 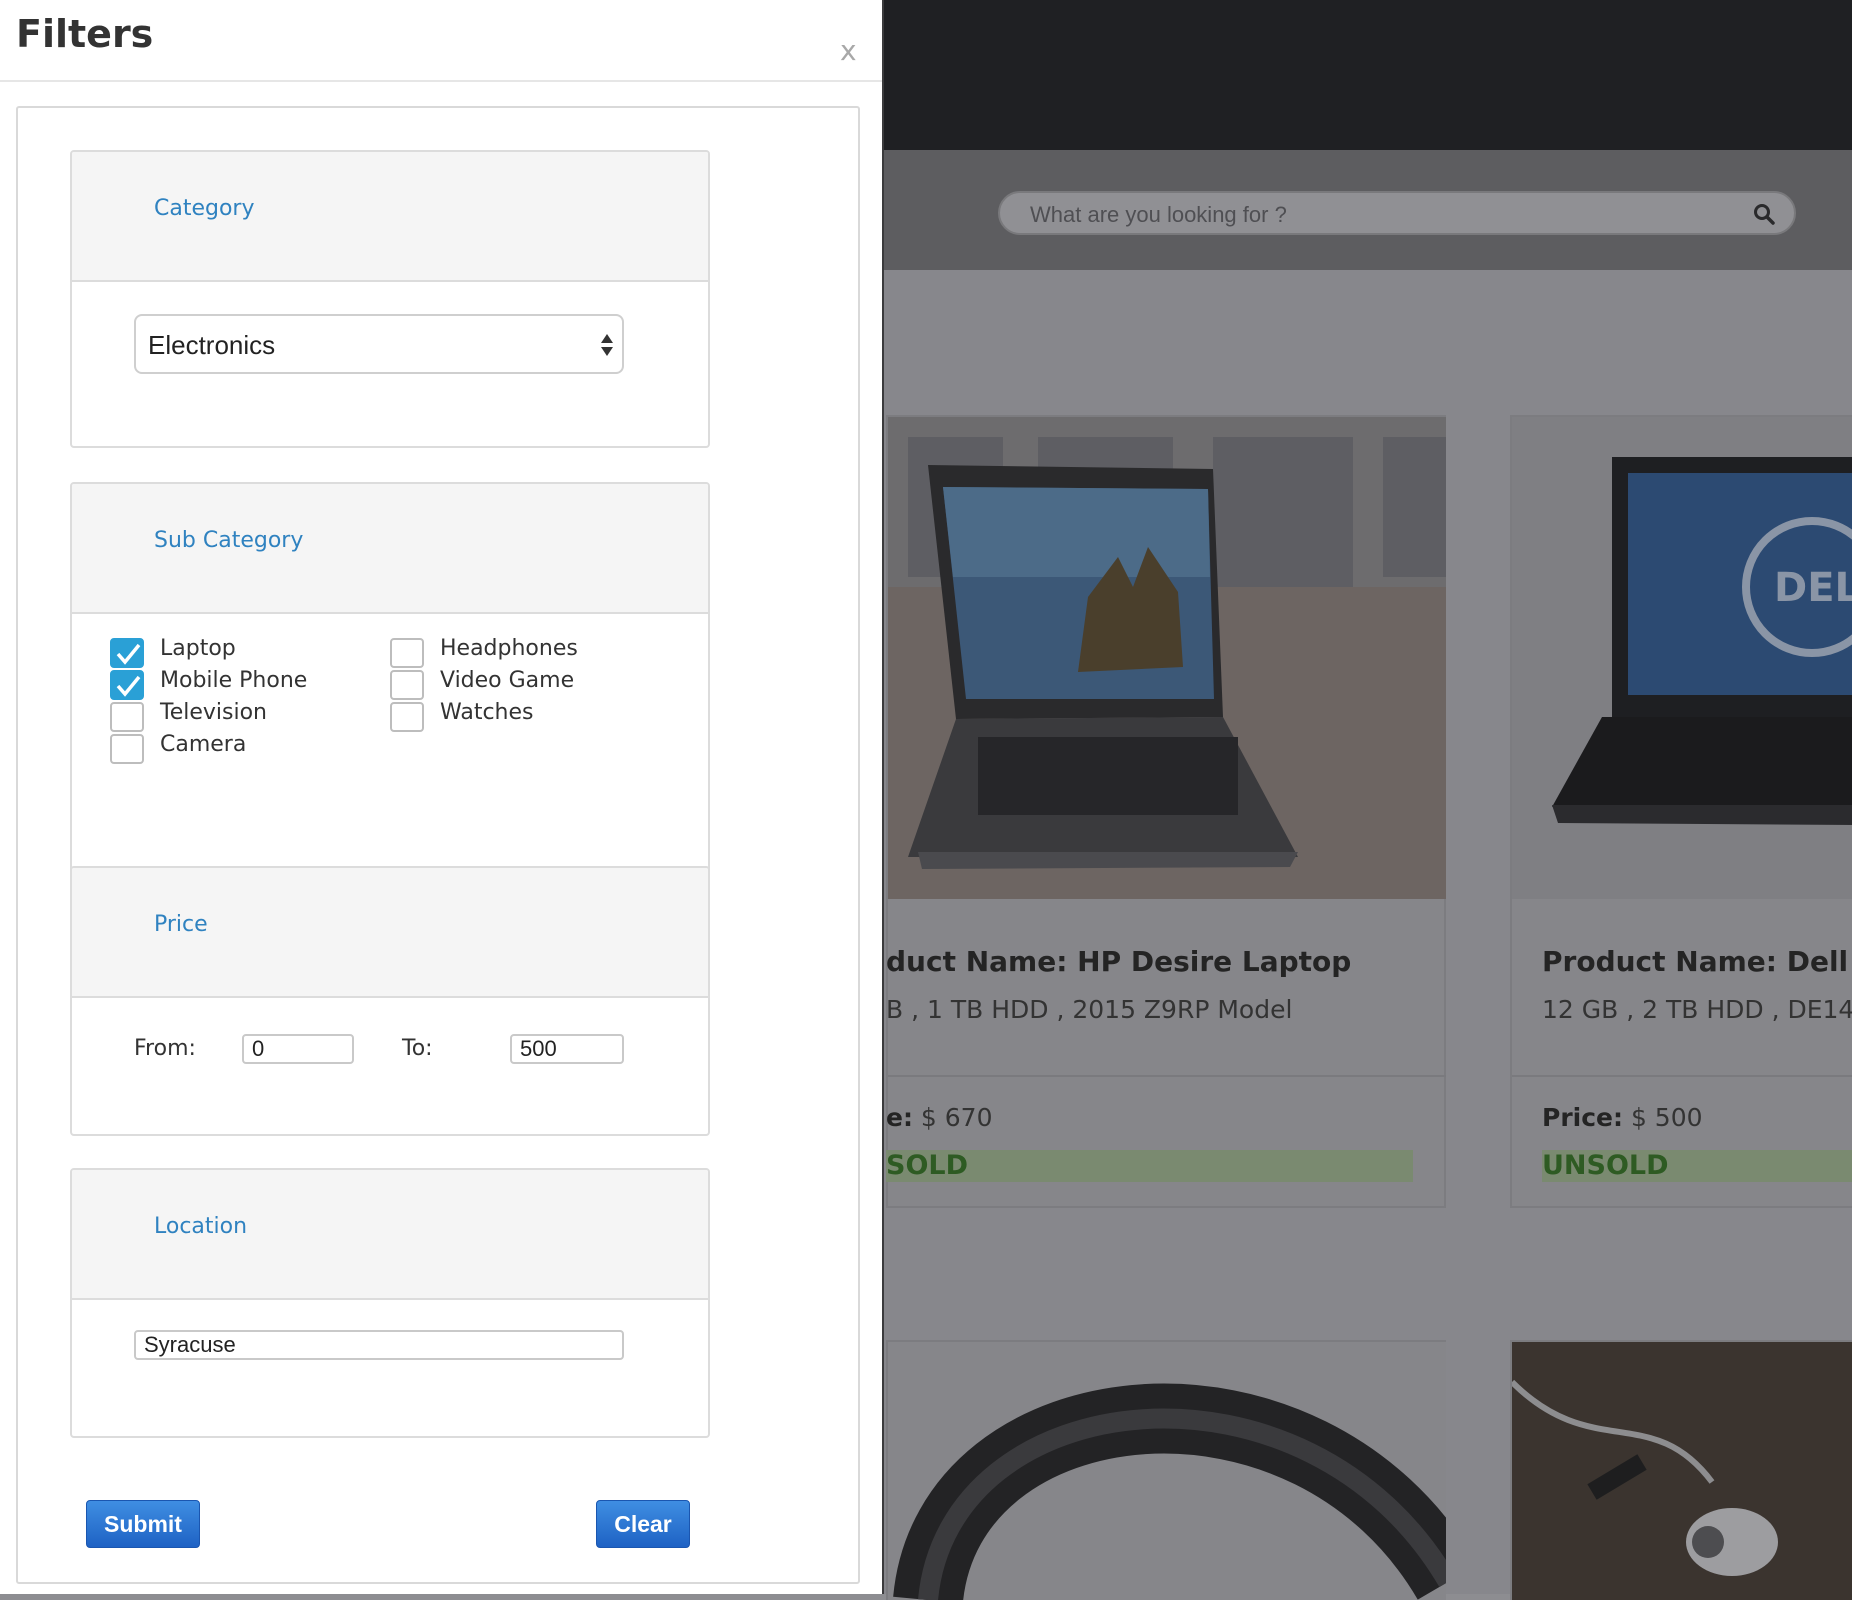 What do you see at coordinates (643, 1524) in the screenshot?
I see `clear-button: Clear` at bounding box center [643, 1524].